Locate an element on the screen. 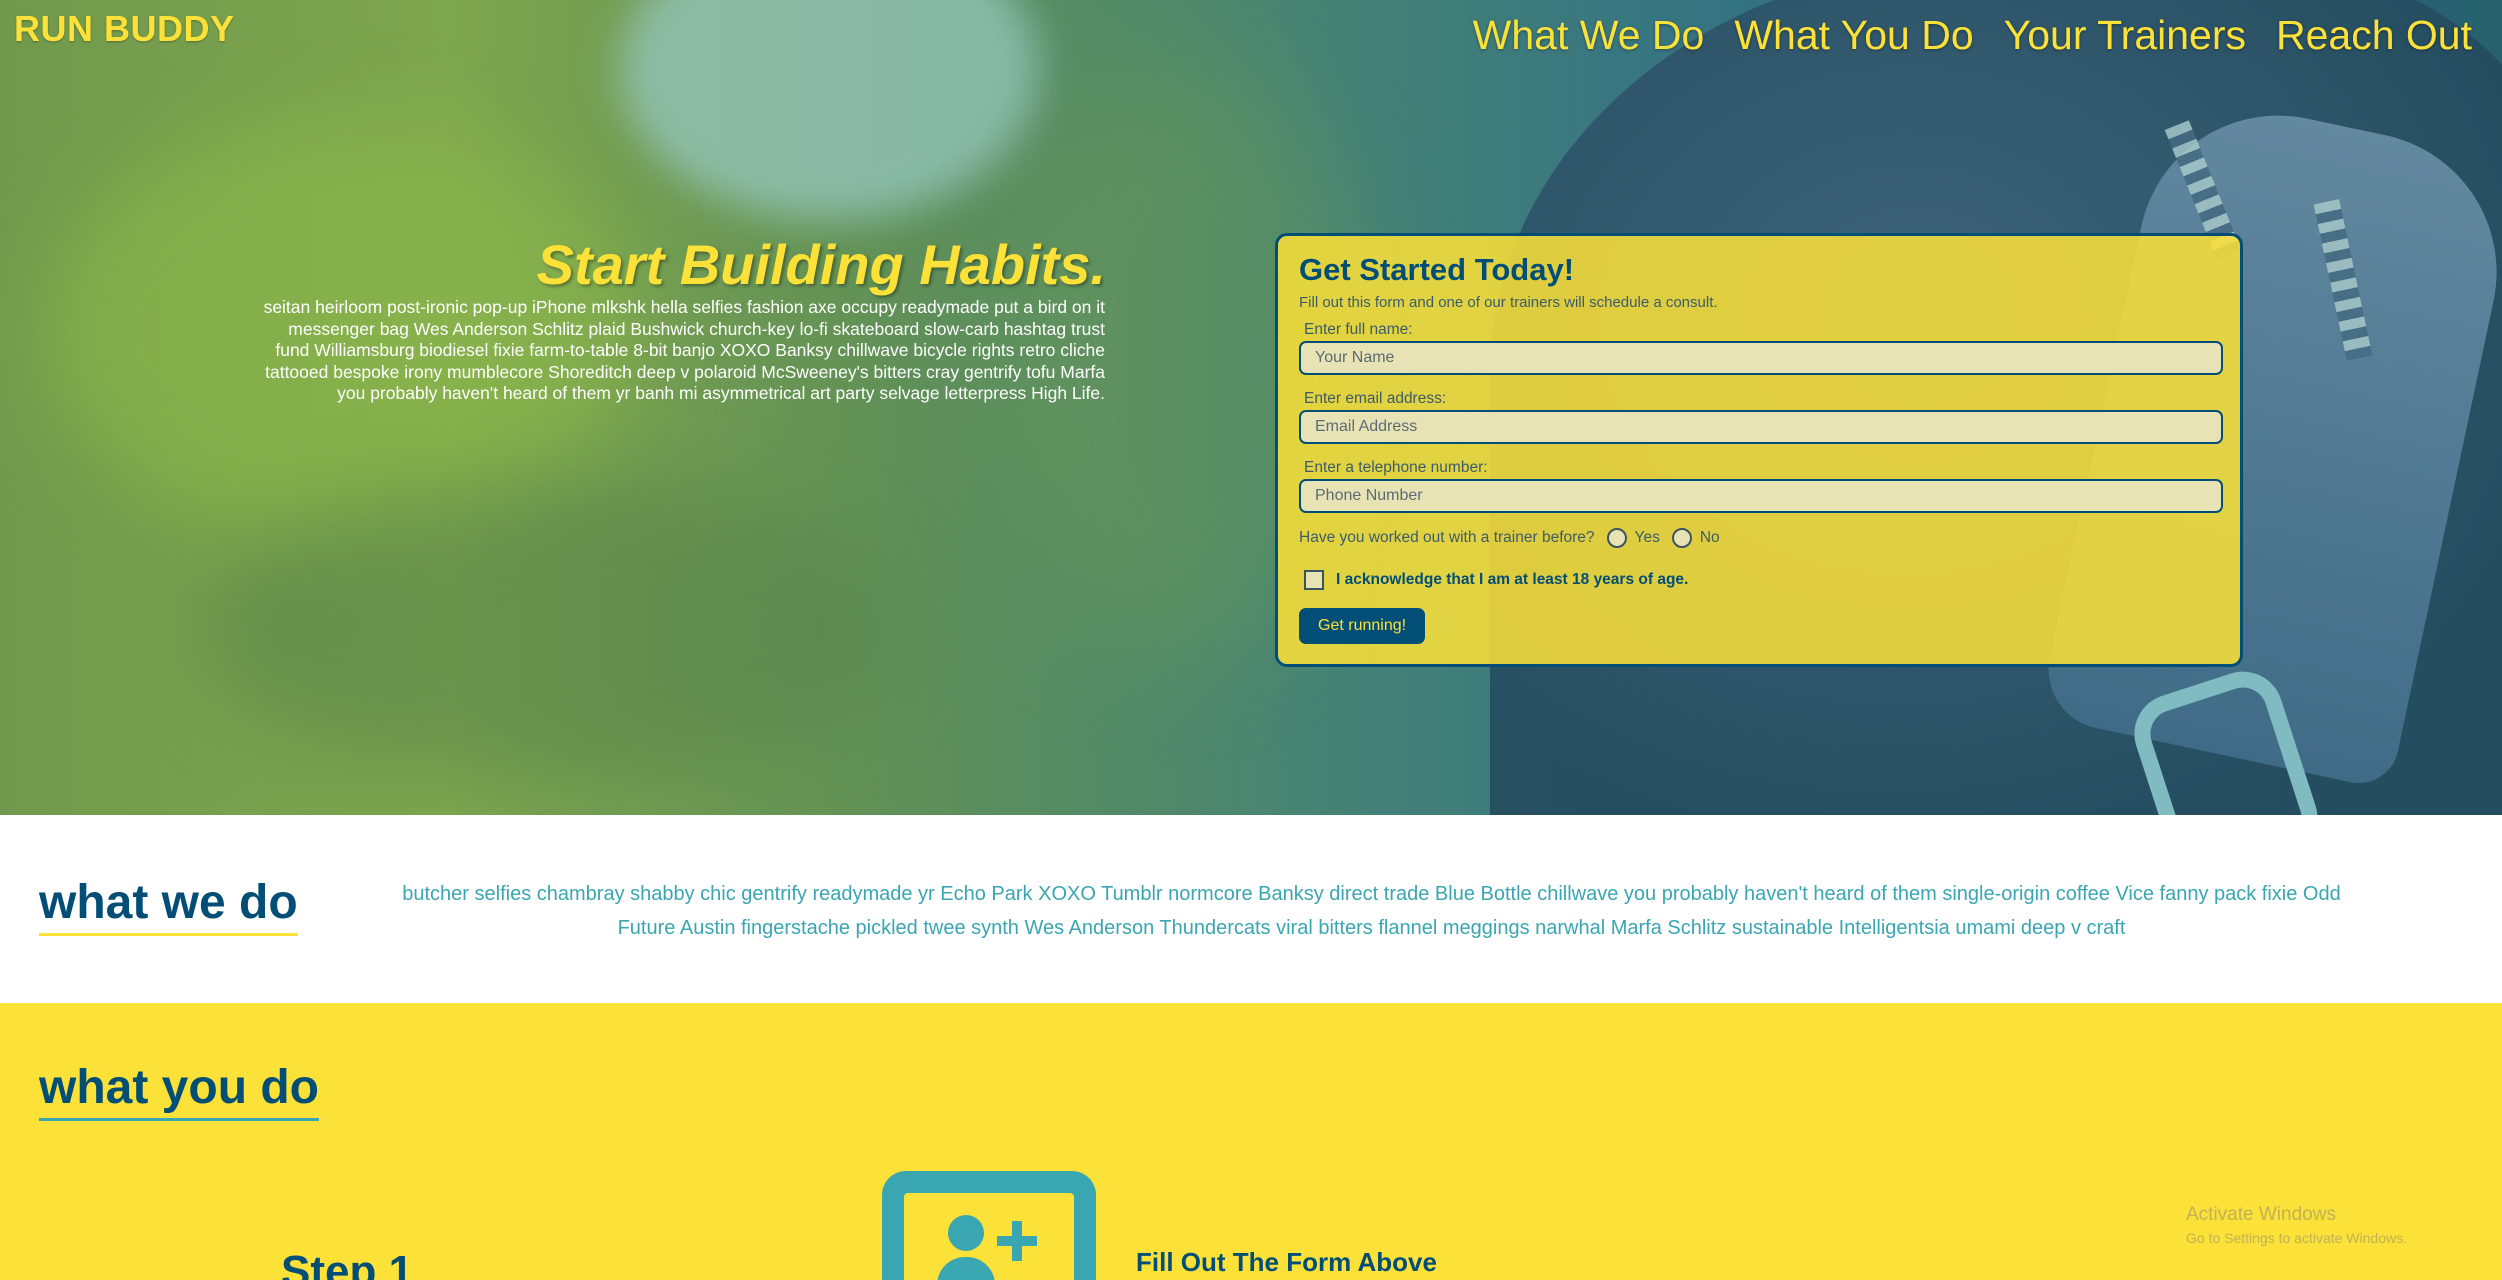  form-title: Get Started Today! is located at coordinates (1437, 269).